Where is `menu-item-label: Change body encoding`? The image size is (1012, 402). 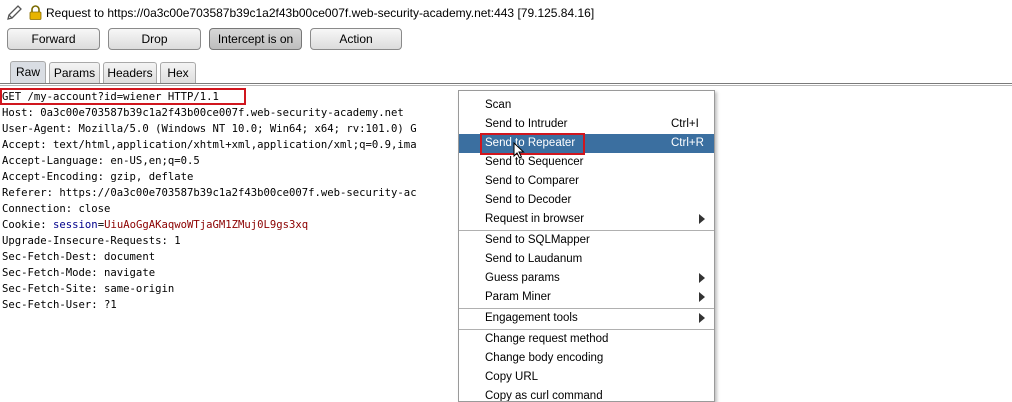 menu-item-label: Change body encoding is located at coordinates (544, 358).